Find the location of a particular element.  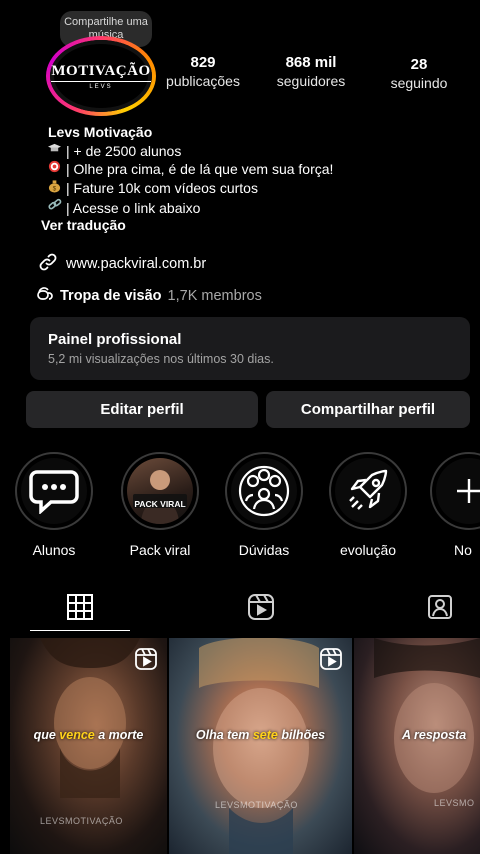

stat-posts-count: 829 is located at coordinates (203, 62).